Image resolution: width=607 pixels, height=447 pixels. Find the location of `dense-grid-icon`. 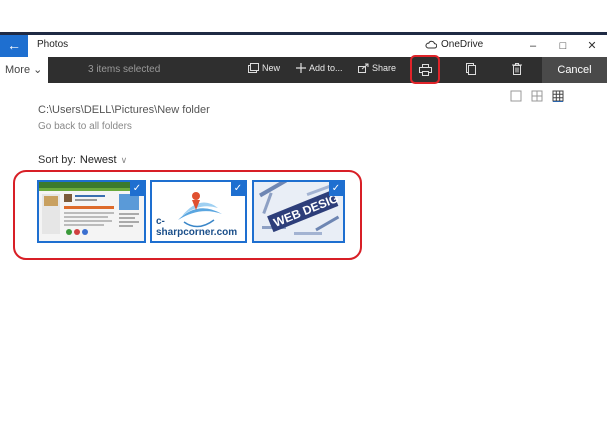

dense-grid-icon is located at coordinates (558, 96).